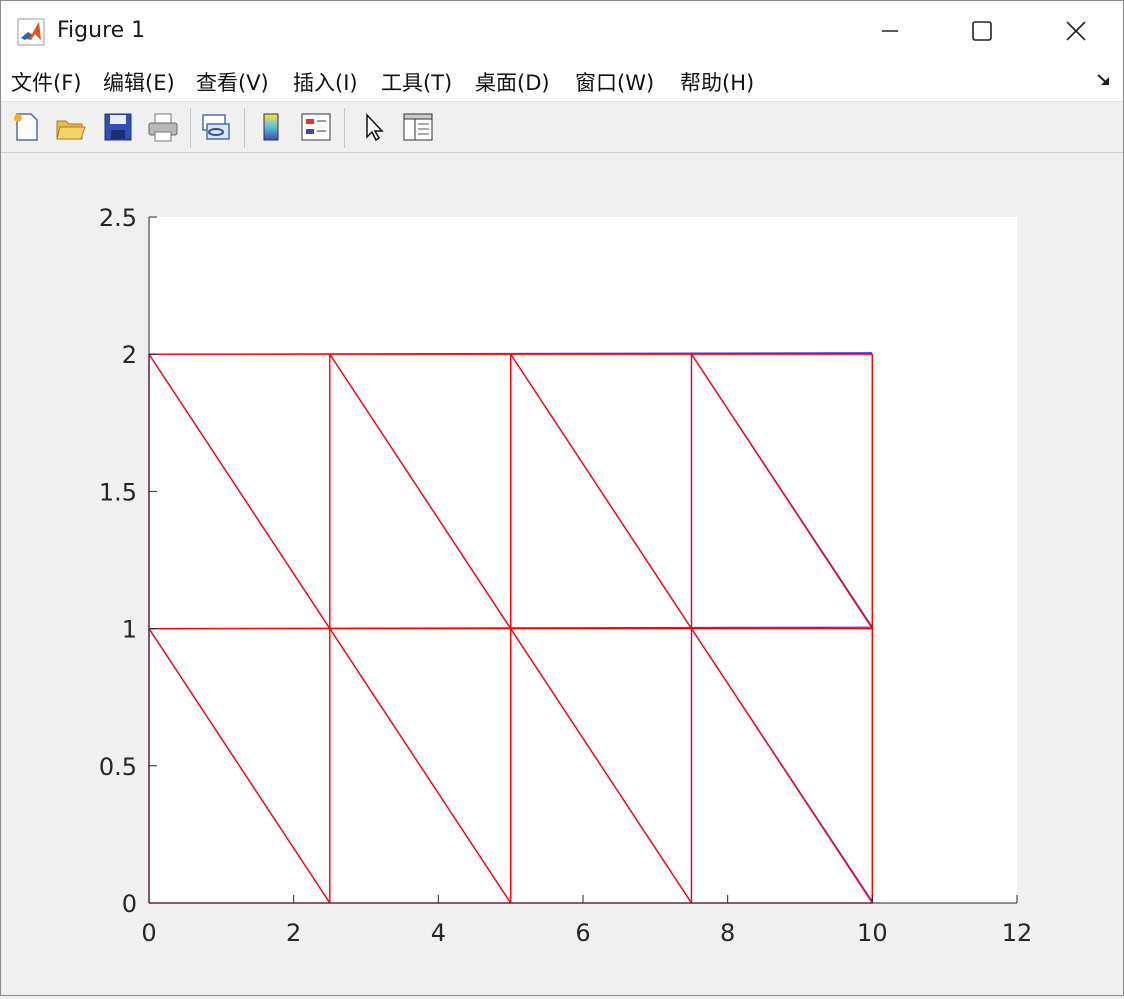 Image resolution: width=1124 pixels, height=999 pixels. Describe the element at coordinates (148, 933) in the screenshot. I see `x-tick-label: 0` at that location.